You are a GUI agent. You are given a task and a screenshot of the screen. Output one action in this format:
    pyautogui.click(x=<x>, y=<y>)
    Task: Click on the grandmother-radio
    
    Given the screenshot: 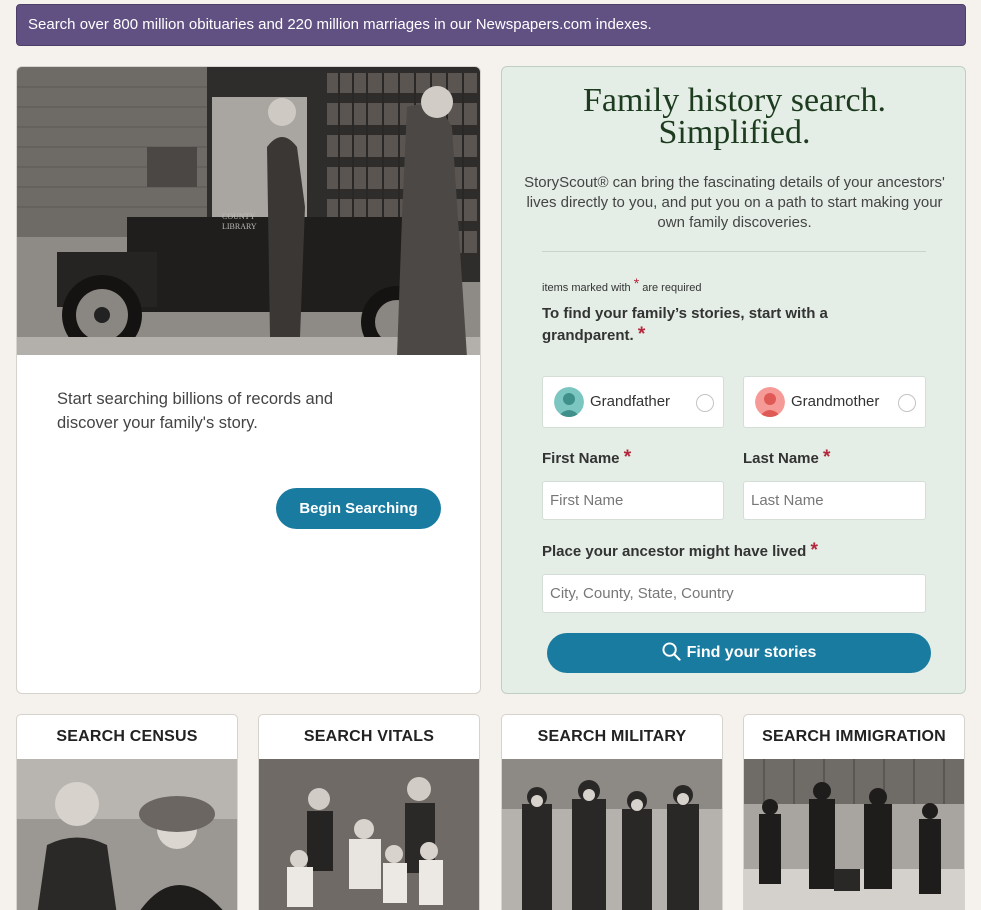 What is the action you would take?
    pyautogui.click(x=907, y=403)
    